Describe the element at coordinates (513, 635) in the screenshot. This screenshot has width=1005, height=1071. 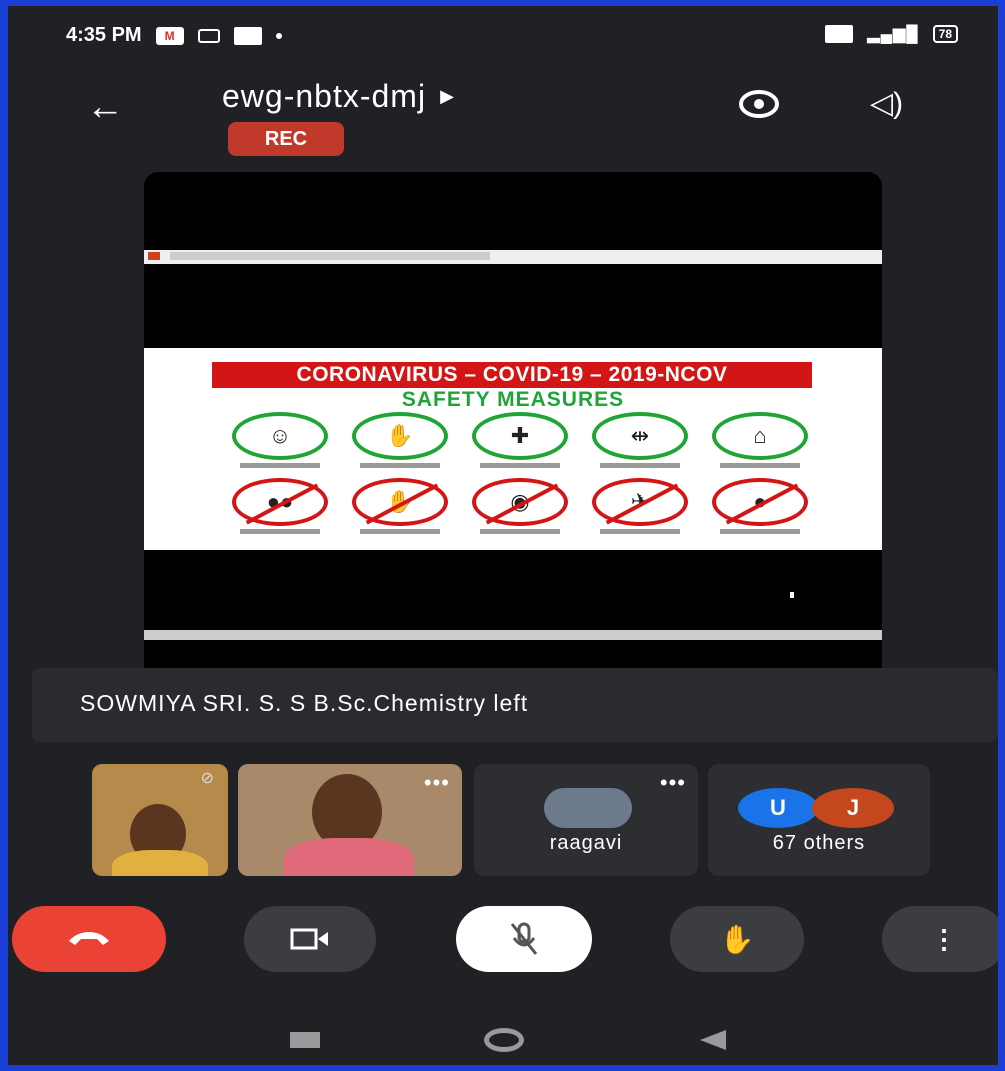
I see `ppt-statusbar` at that location.